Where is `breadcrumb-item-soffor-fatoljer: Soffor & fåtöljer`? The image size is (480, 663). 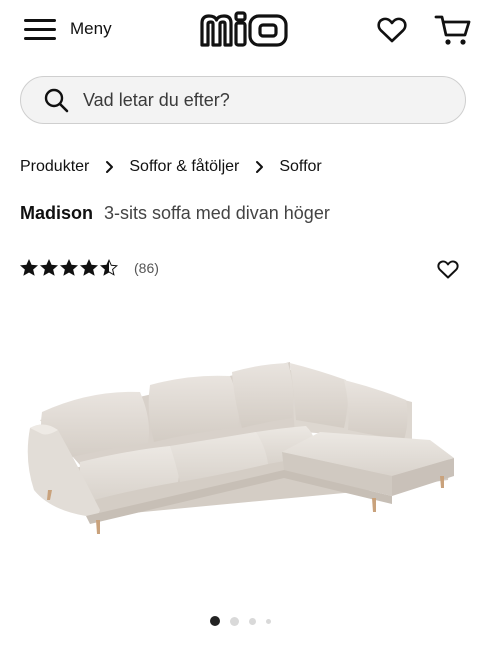 breadcrumb-item-soffor-fatoljer: Soffor & fåtöljer is located at coordinates (184, 167).